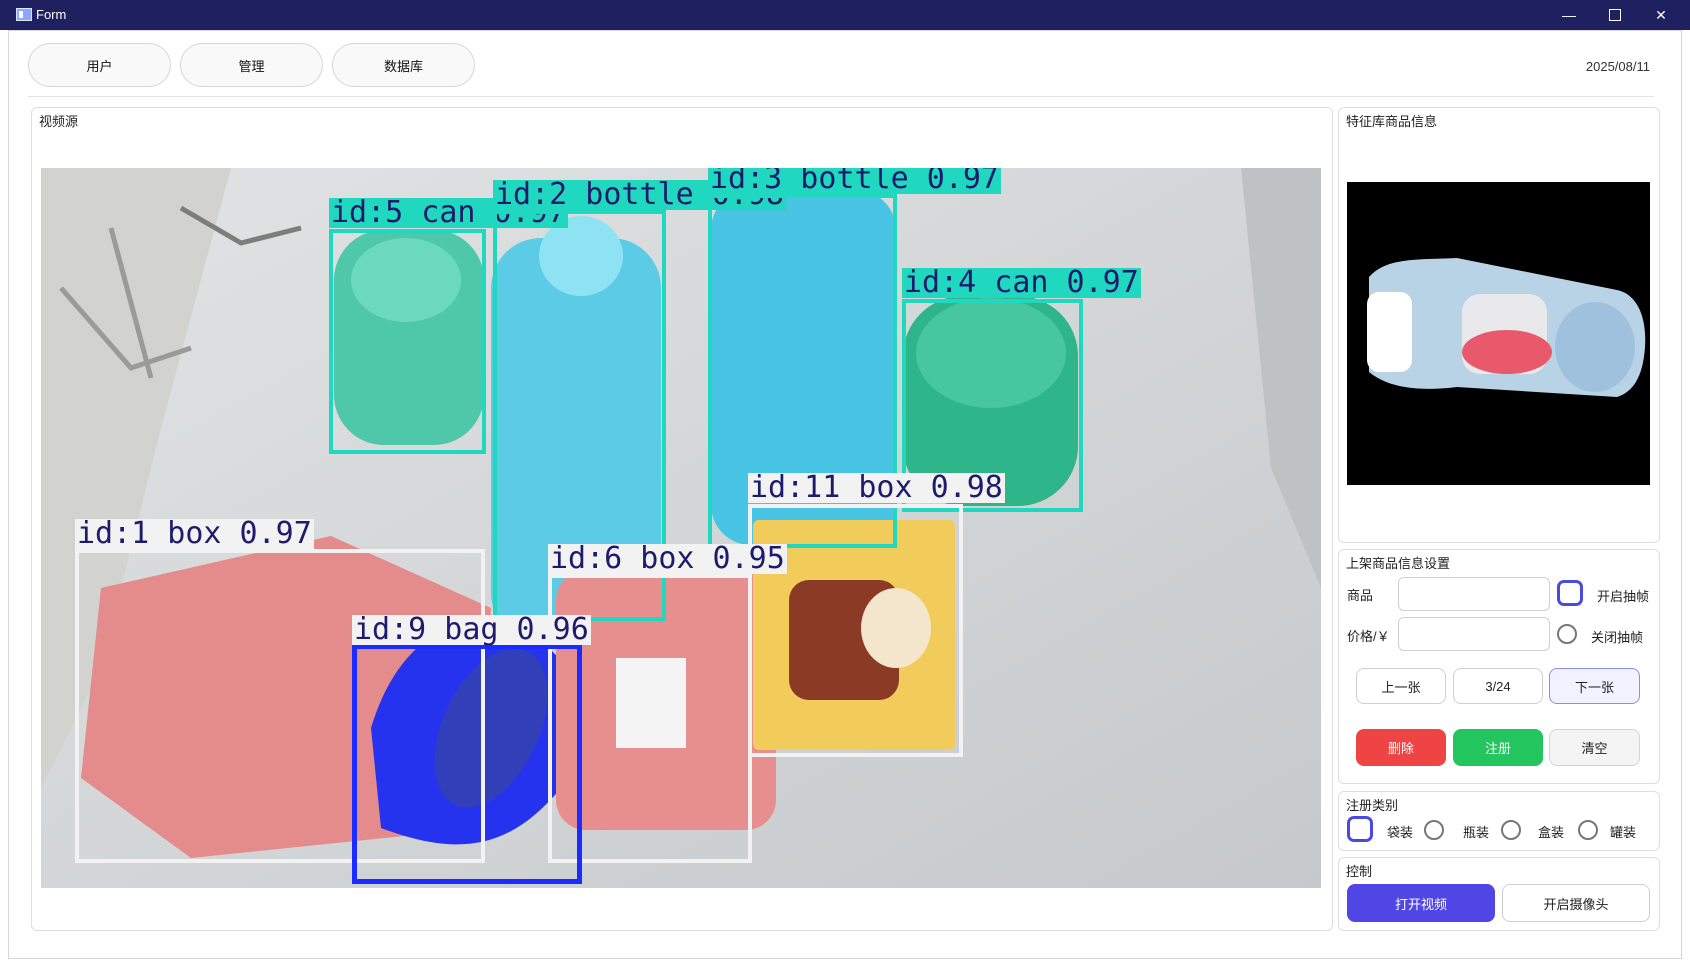 This screenshot has height=963, width=1690. Describe the element at coordinates (1372, 805) in the screenshot. I see `category-panel-title: 注册类别` at that location.